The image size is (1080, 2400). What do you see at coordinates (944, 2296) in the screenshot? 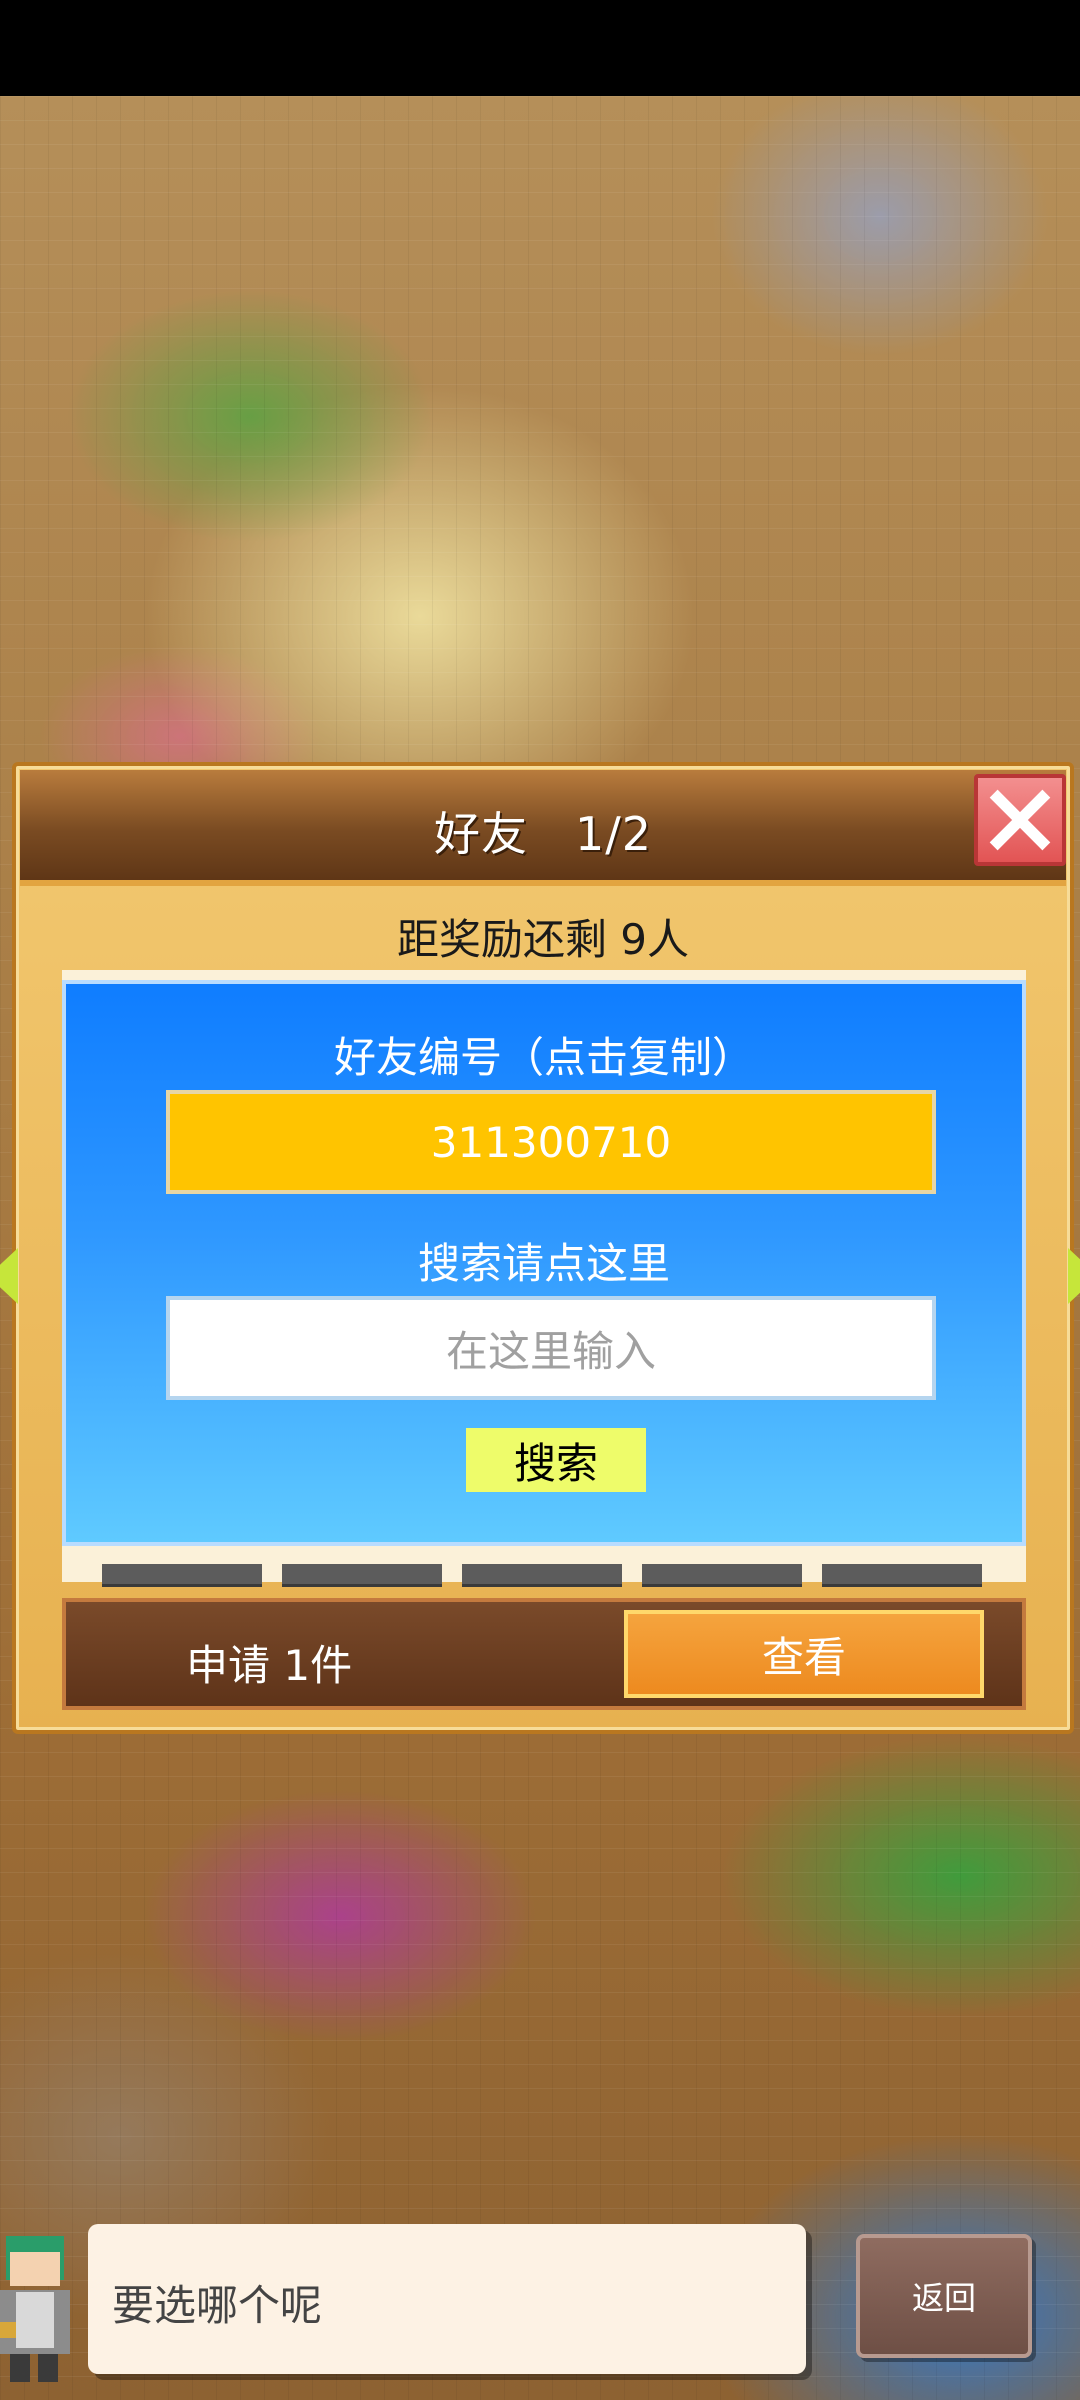
I see `back-button: 返回` at bounding box center [944, 2296].